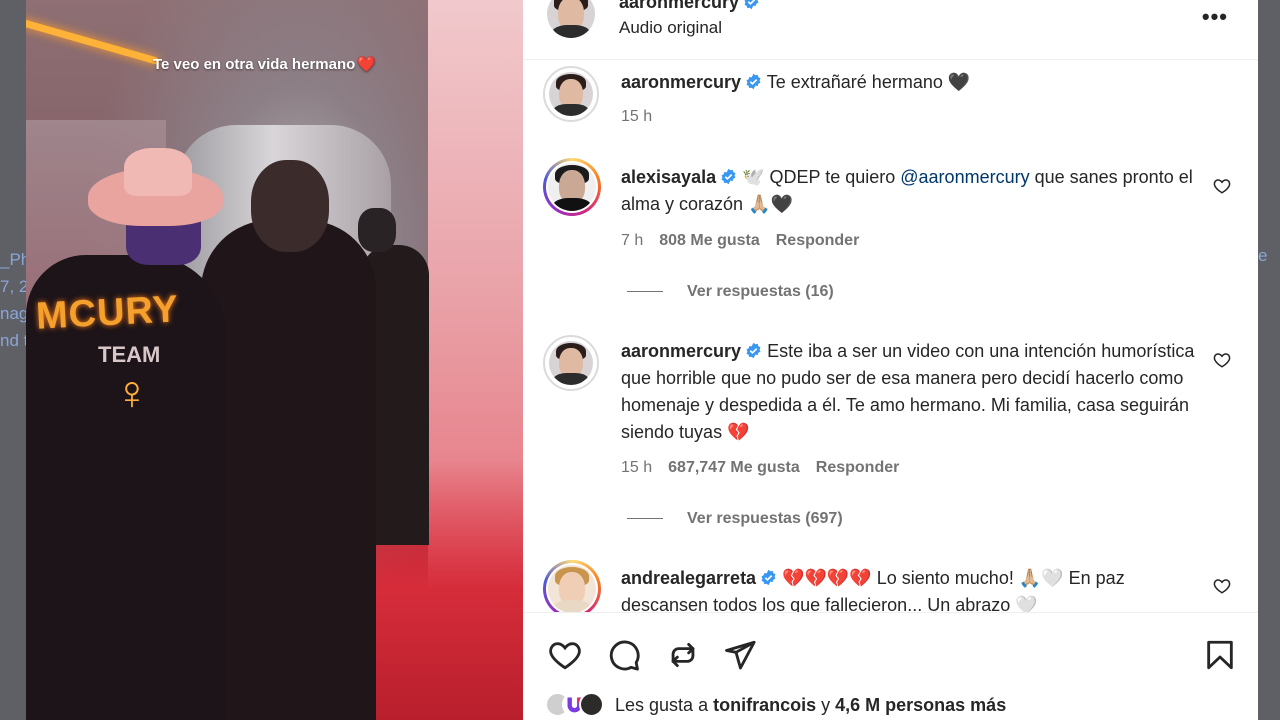 The height and width of the screenshot is (720, 1280). Describe the element at coordinates (668, 177) in the screenshot. I see `comment-username: alexisayala` at that location.